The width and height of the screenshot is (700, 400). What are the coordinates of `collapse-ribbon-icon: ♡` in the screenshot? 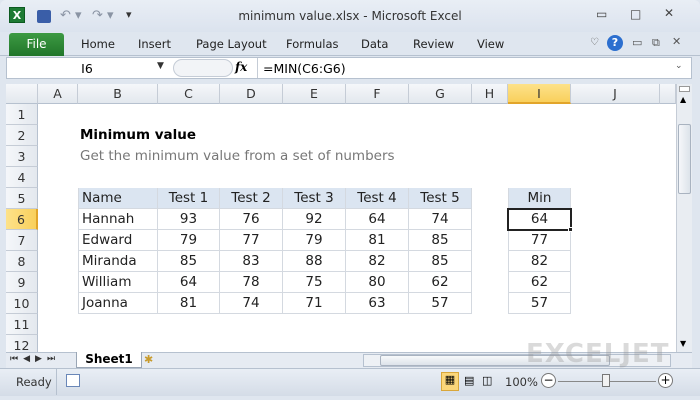 It's located at (594, 42).